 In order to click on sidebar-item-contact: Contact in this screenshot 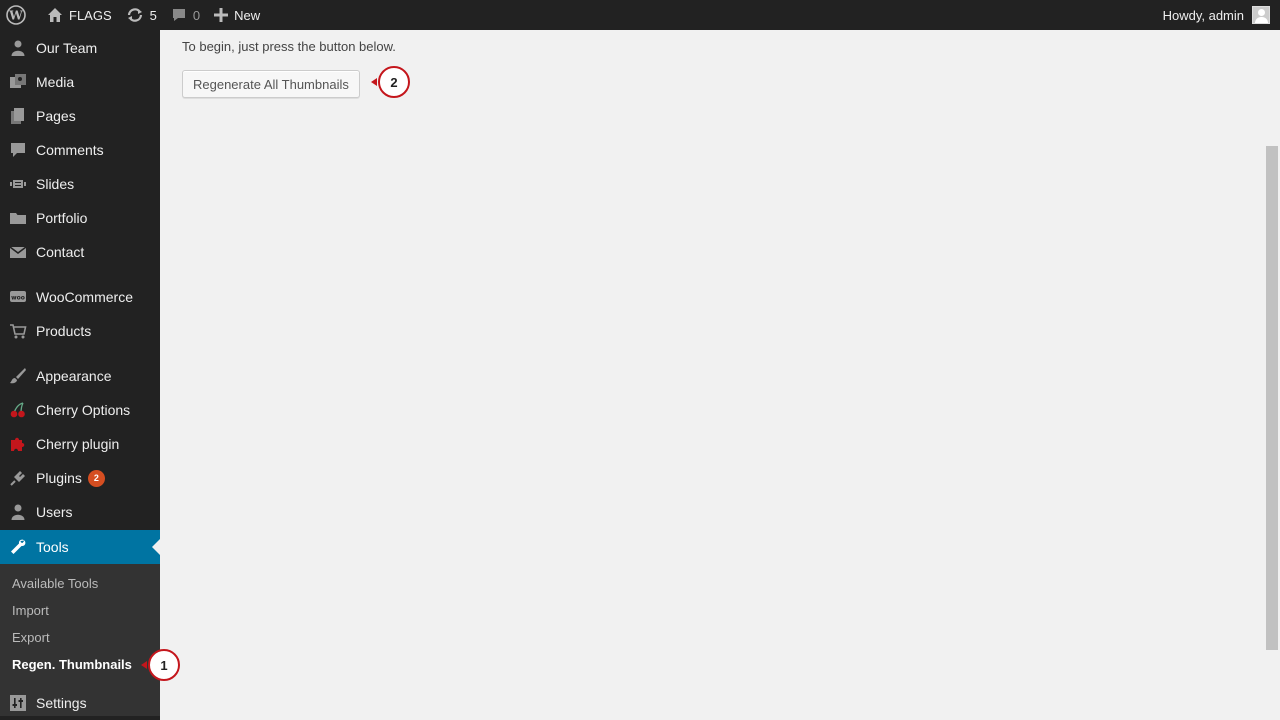, I will do `click(80, 252)`.